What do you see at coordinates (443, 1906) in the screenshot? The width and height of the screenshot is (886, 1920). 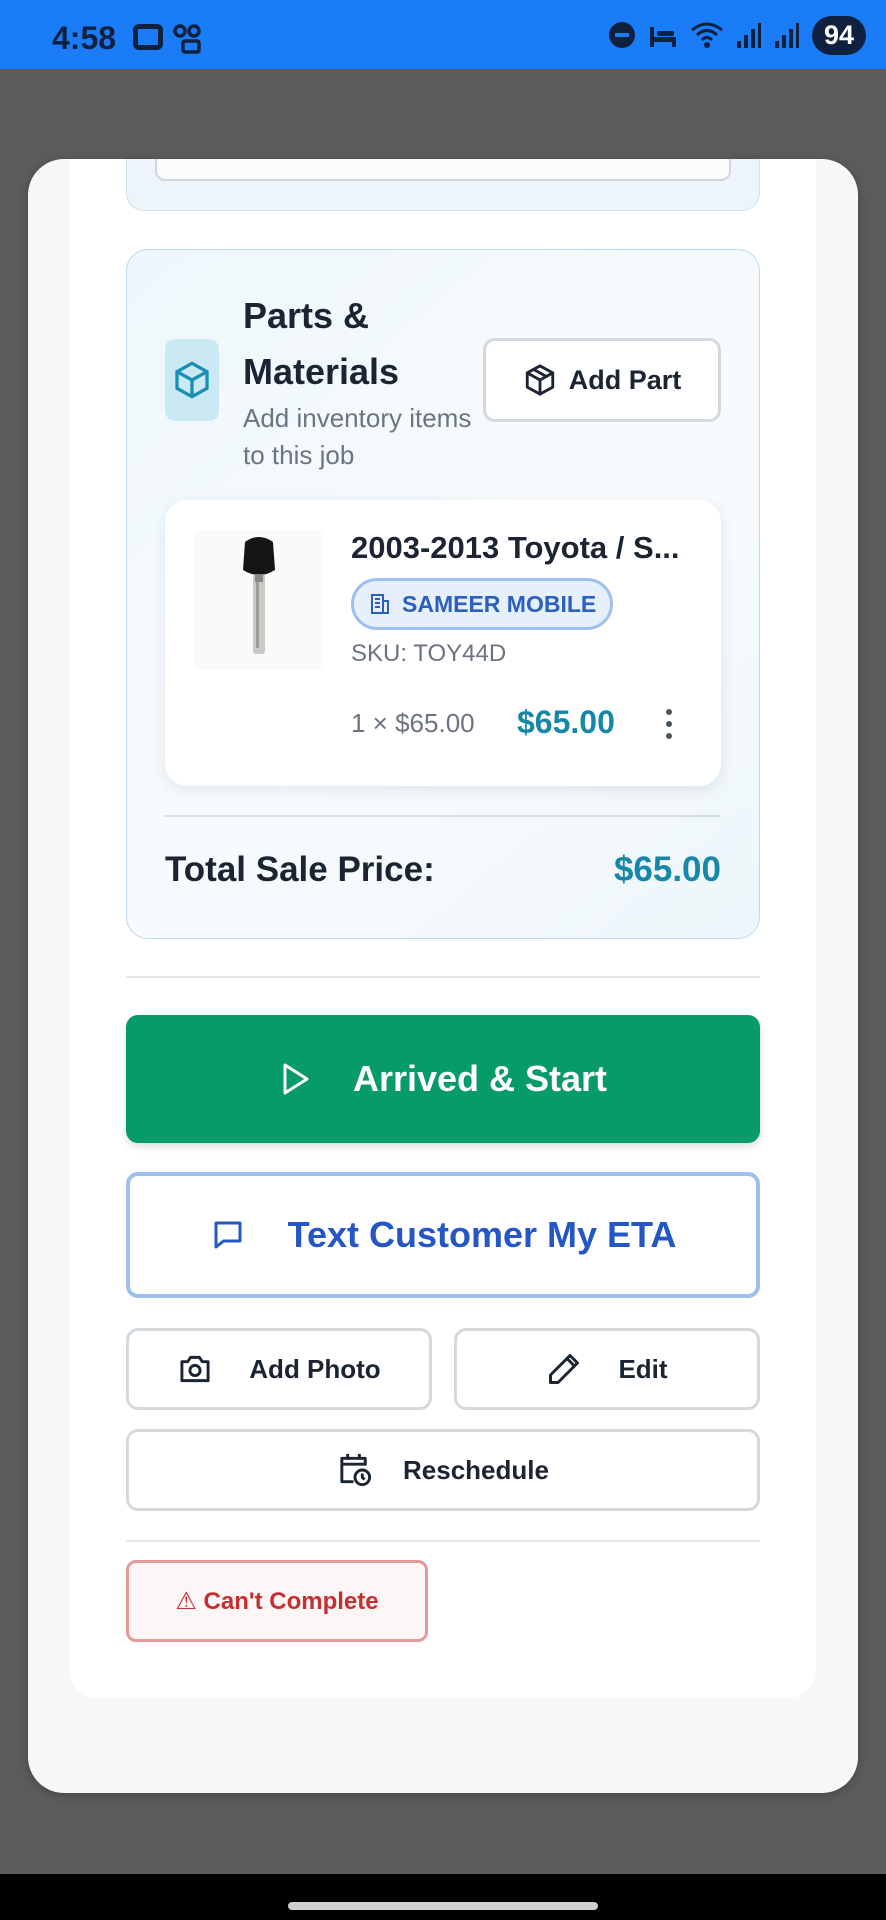 I see `home-gesture-handle` at bounding box center [443, 1906].